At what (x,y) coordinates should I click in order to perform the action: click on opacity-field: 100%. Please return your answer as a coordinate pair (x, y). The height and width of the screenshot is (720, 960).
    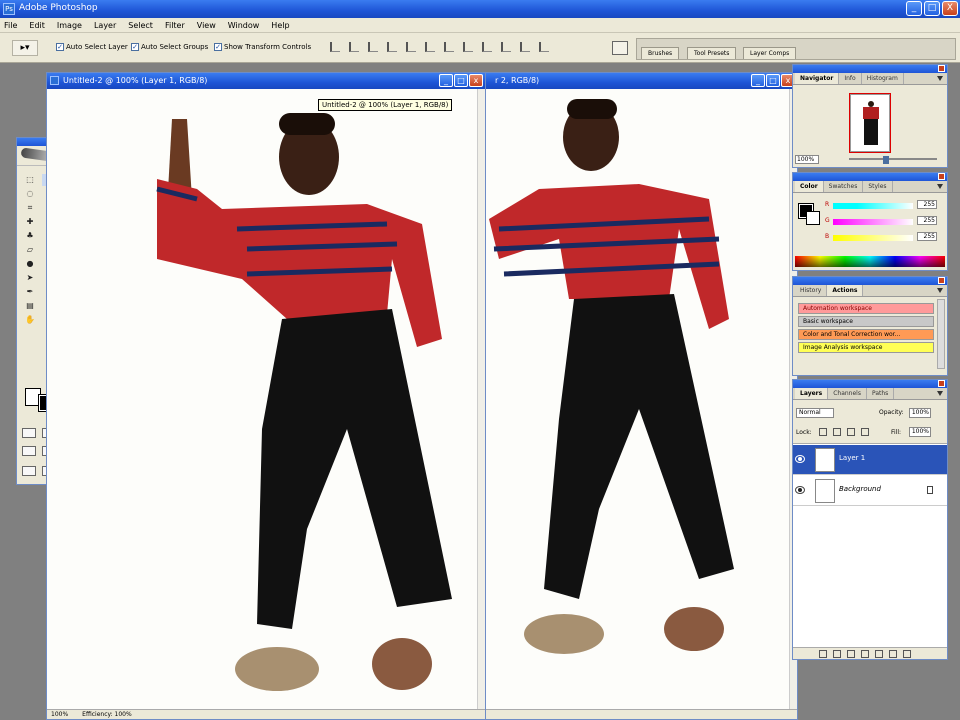
    Looking at the image, I should click on (920, 413).